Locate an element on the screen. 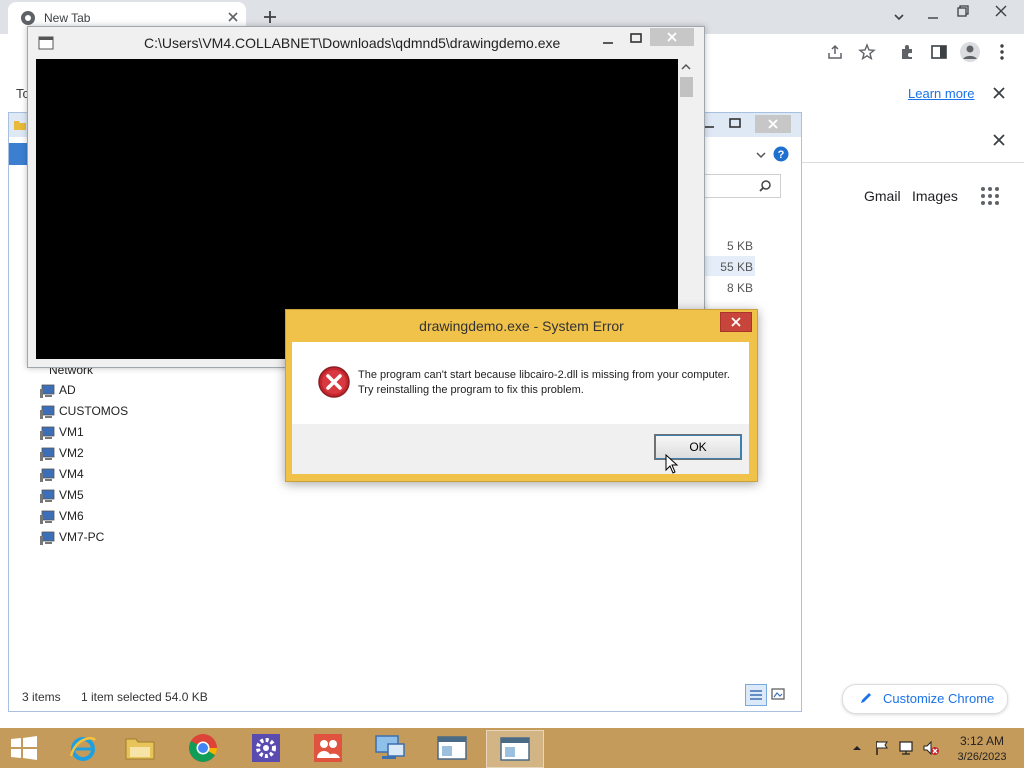 This screenshot has height=768, width=1024. search-icon is located at coordinates (765, 186).